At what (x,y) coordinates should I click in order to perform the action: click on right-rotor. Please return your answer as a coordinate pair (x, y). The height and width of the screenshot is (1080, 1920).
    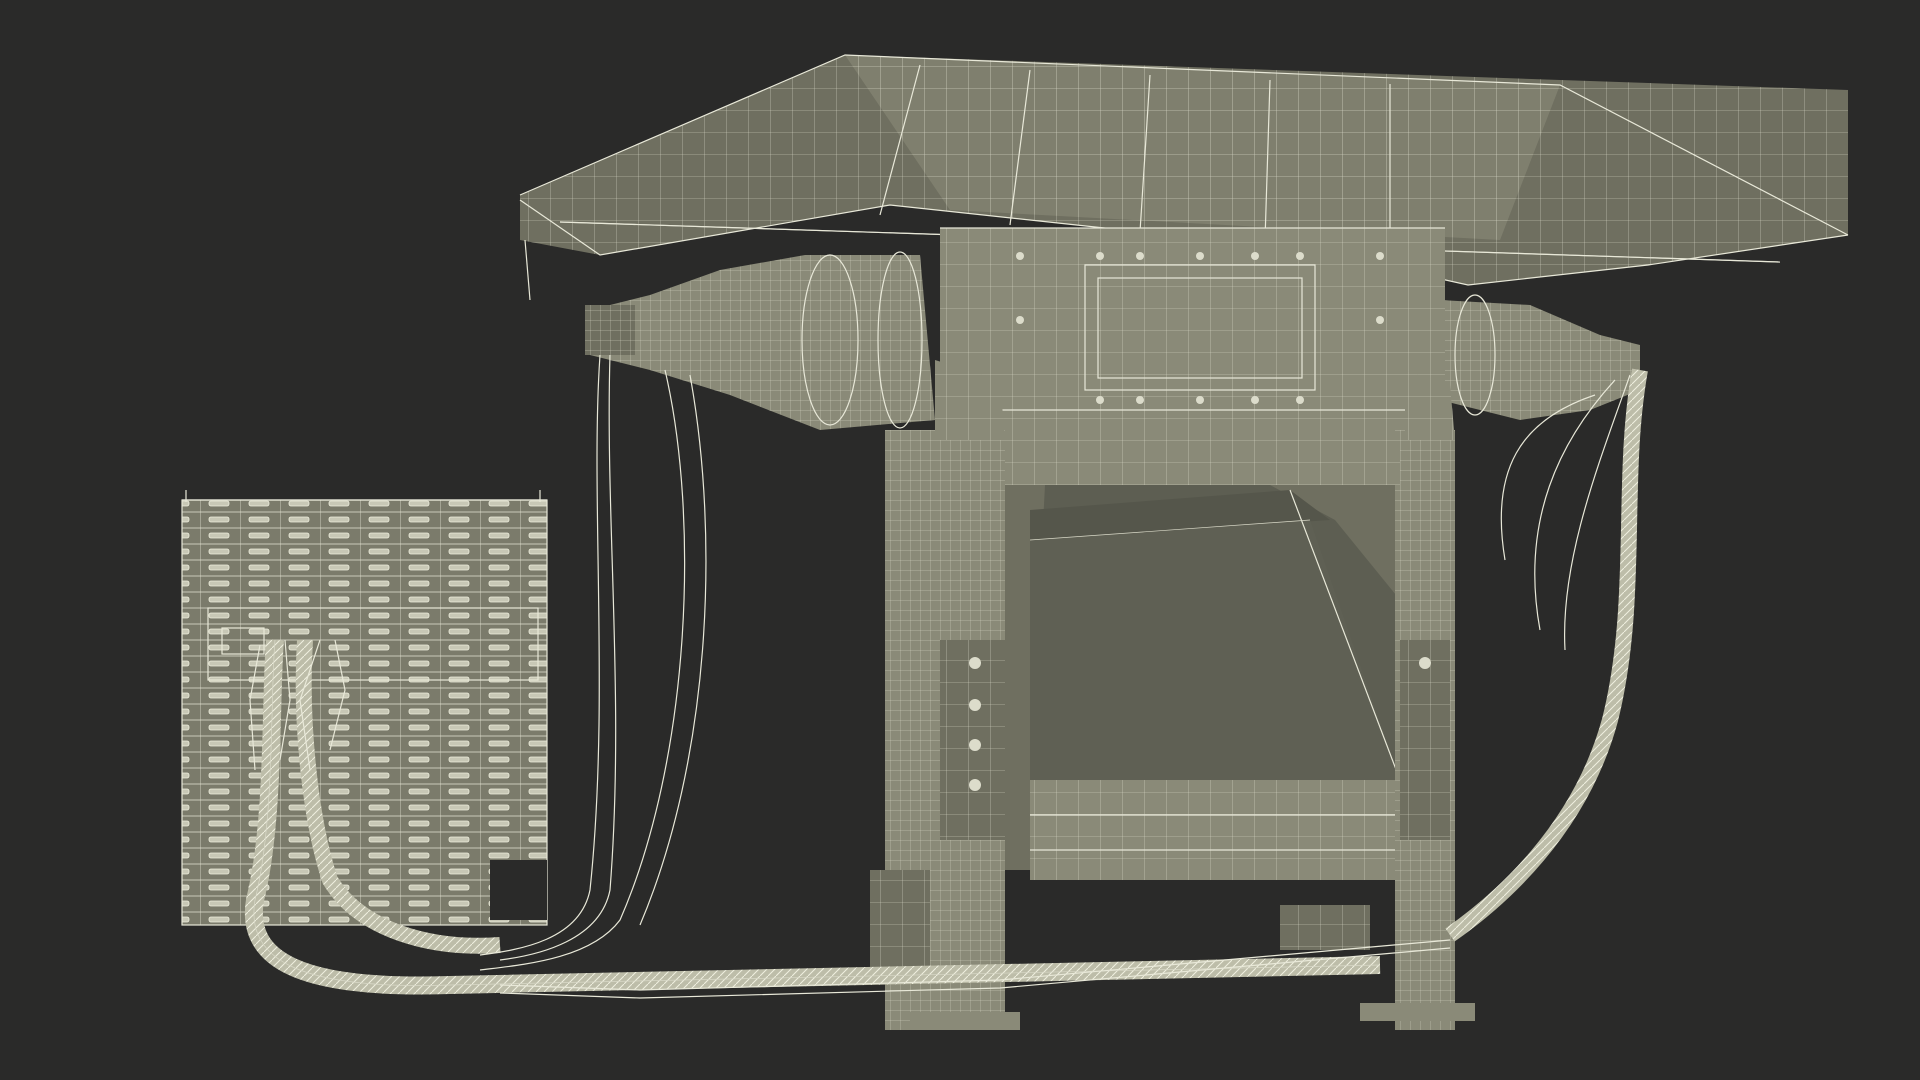
    Looking at the image, I should click on (1540, 357).